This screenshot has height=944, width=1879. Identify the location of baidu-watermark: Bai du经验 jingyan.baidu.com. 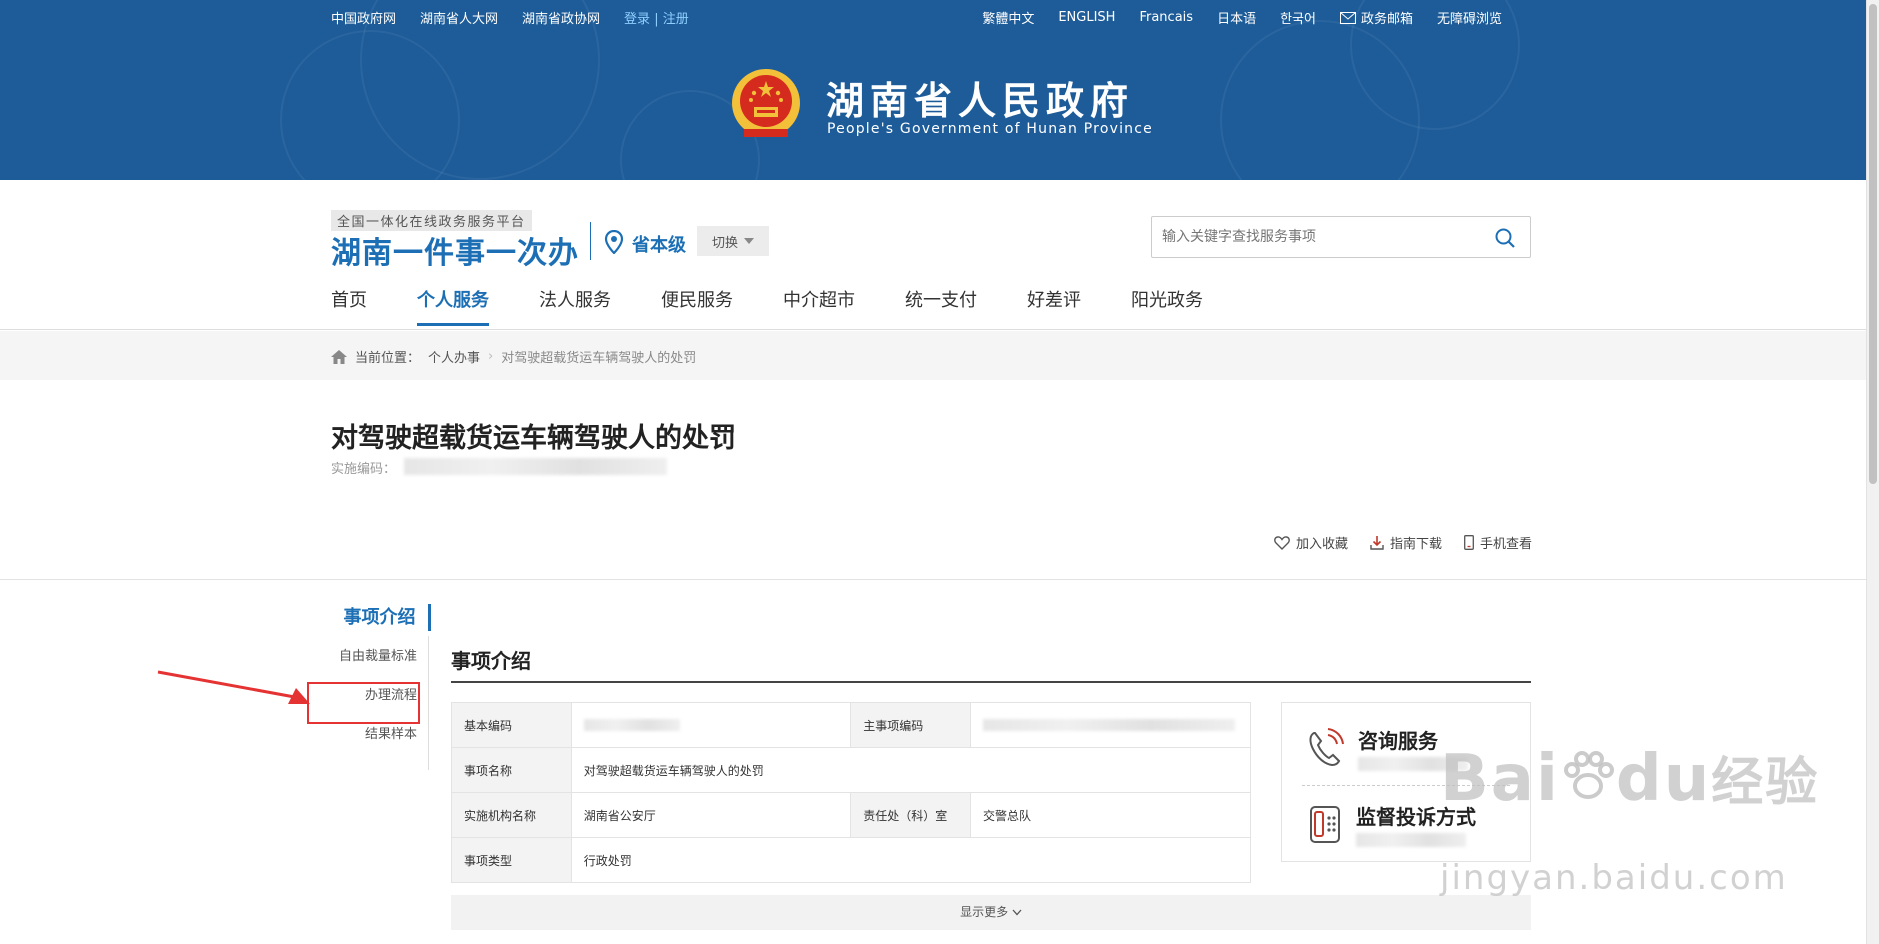
(1630, 819).